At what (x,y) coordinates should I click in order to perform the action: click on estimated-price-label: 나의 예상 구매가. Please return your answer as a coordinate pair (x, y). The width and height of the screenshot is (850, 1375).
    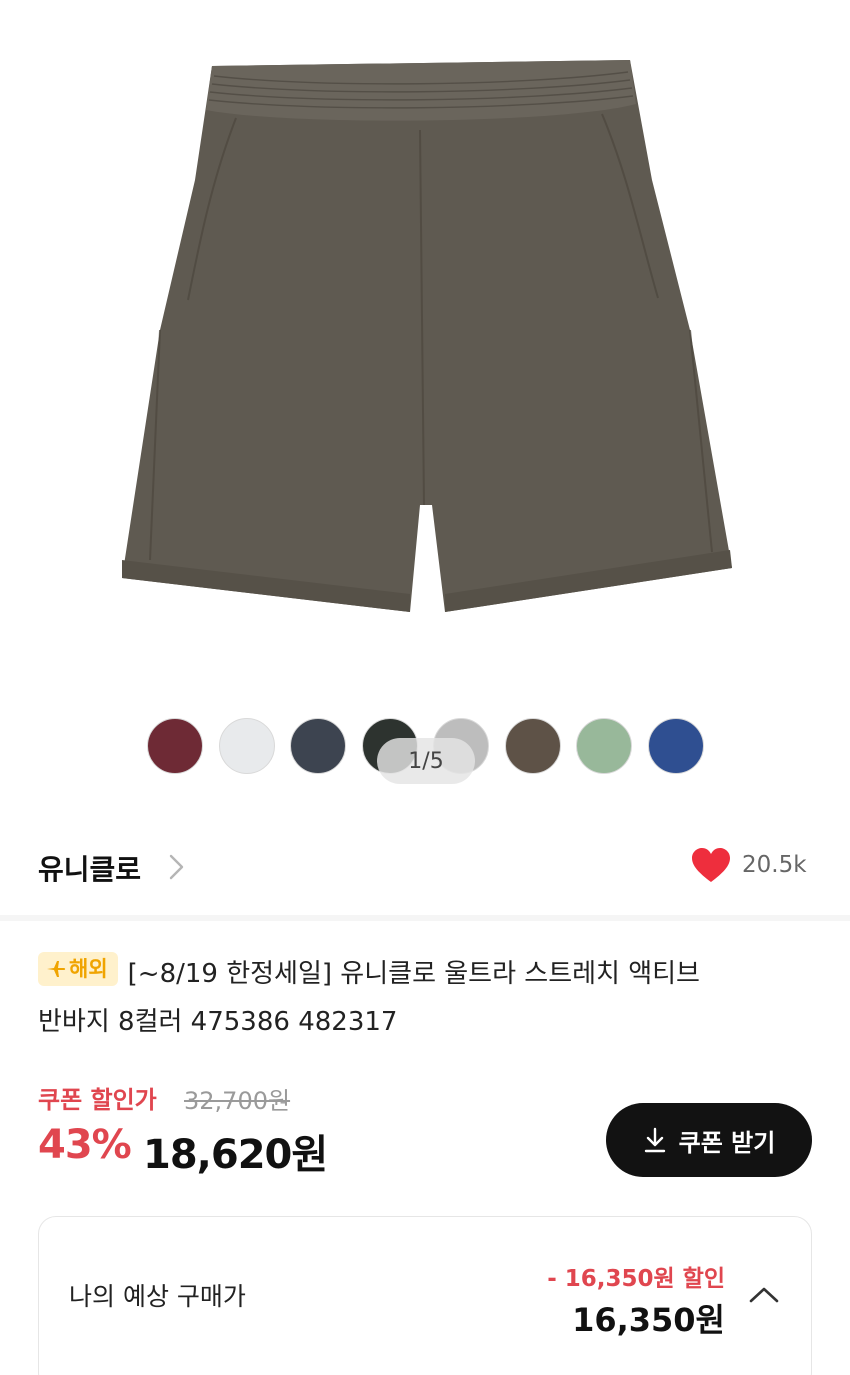
    Looking at the image, I should click on (157, 1296).